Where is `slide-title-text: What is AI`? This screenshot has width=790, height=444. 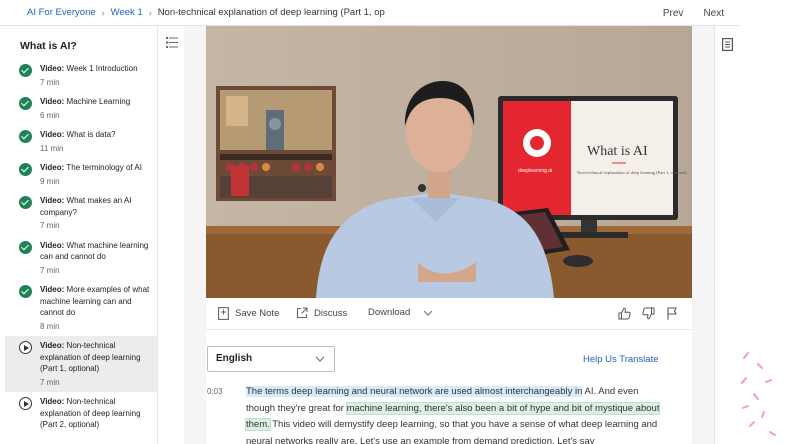 slide-title-text: What is AI is located at coordinates (617, 151).